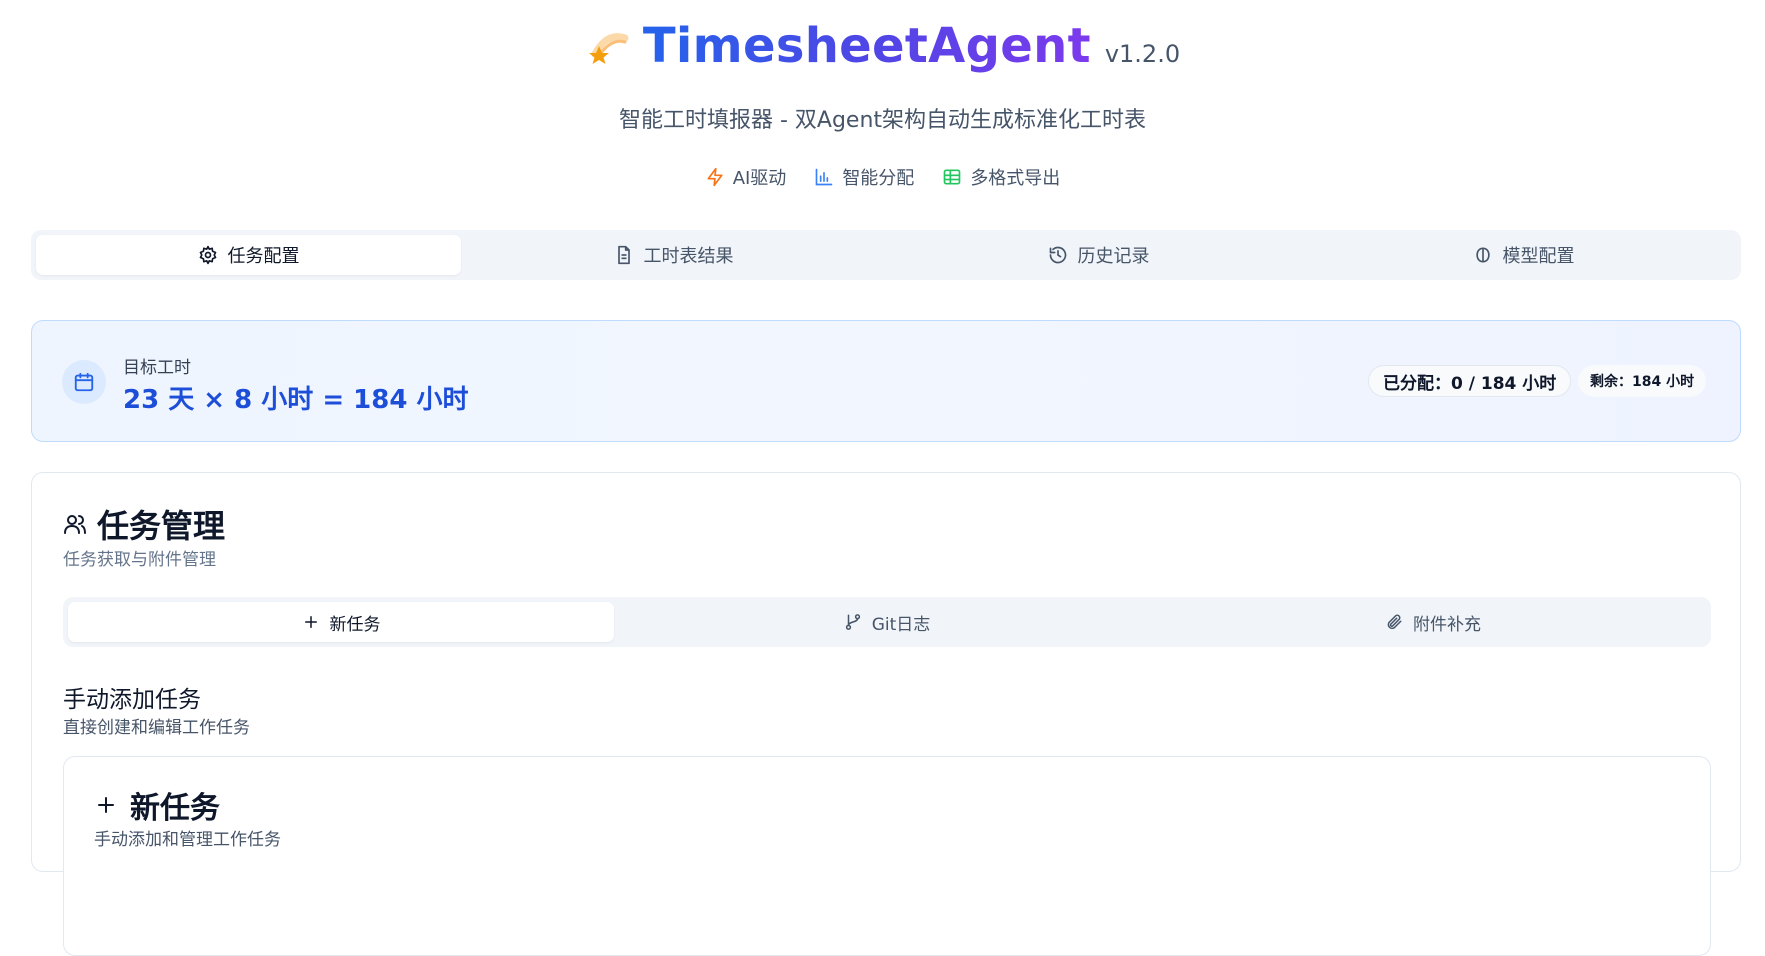 This screenshot has width=1765, height=956. I want to click on tab-label: 工时表结果, so click(688, 256).